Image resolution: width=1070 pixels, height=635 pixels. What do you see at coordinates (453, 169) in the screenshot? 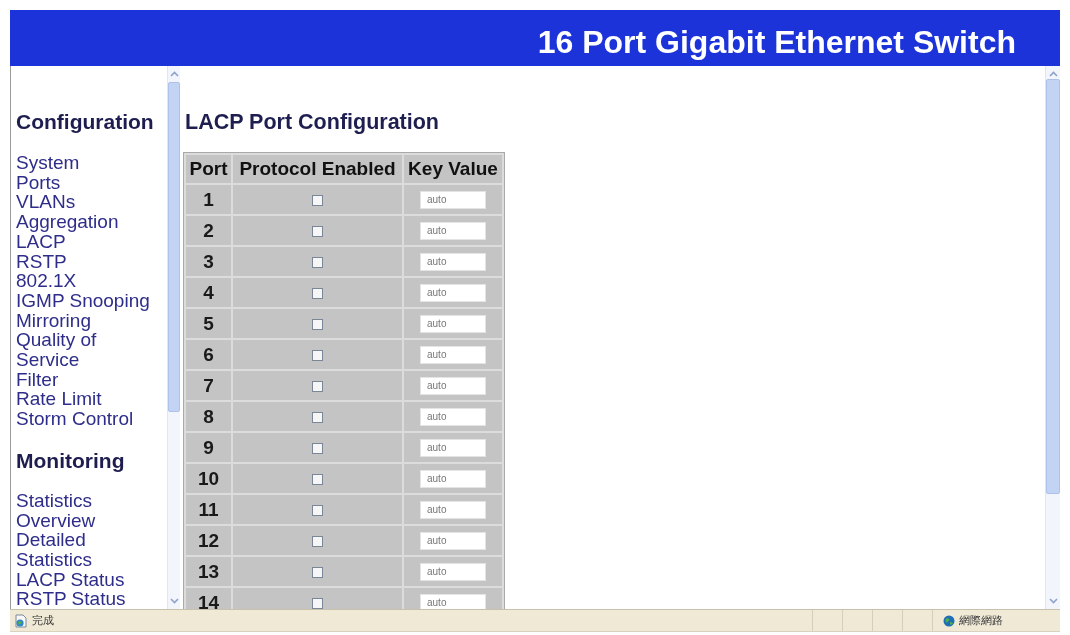
I see `column-header: Key Value` at bounding box center [453, 169].